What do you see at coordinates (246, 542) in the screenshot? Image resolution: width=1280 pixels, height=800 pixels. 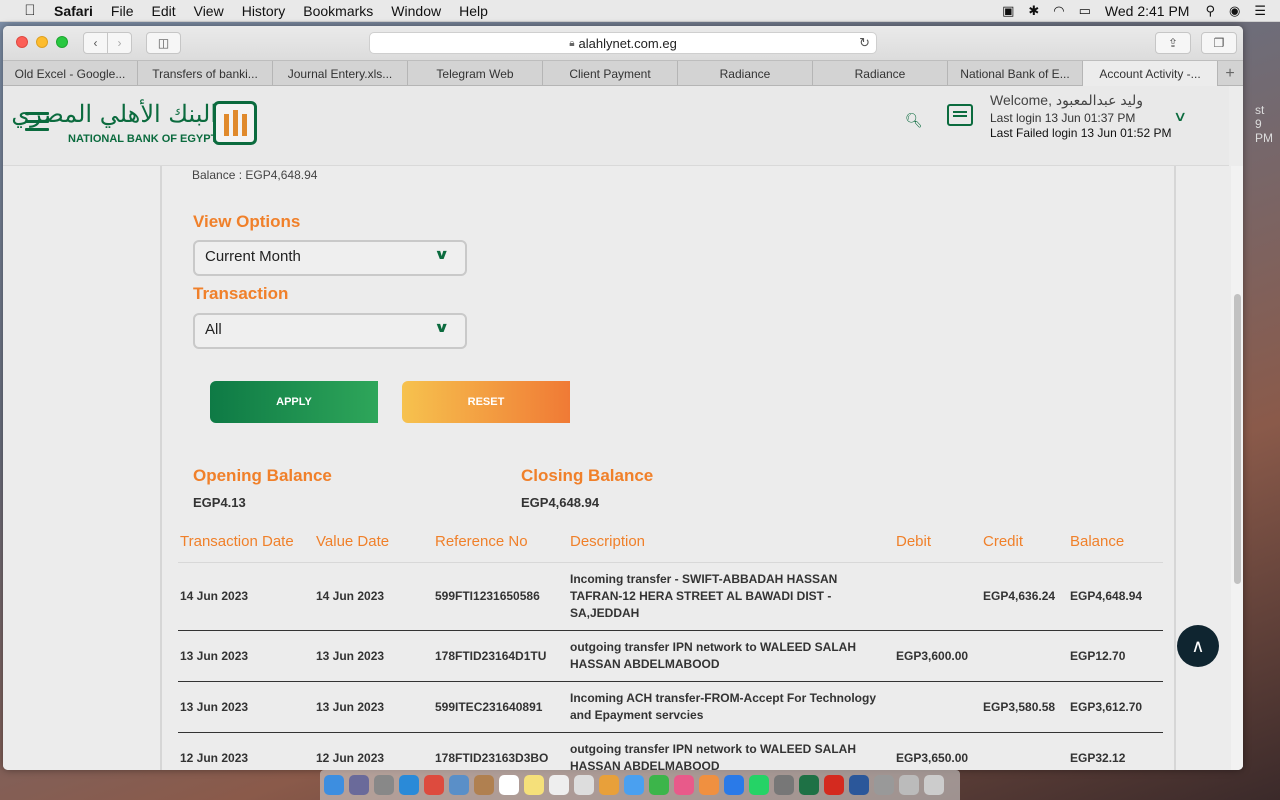 I see `col-transaction-date: Transaction Date` at bounding box center [246, 542].